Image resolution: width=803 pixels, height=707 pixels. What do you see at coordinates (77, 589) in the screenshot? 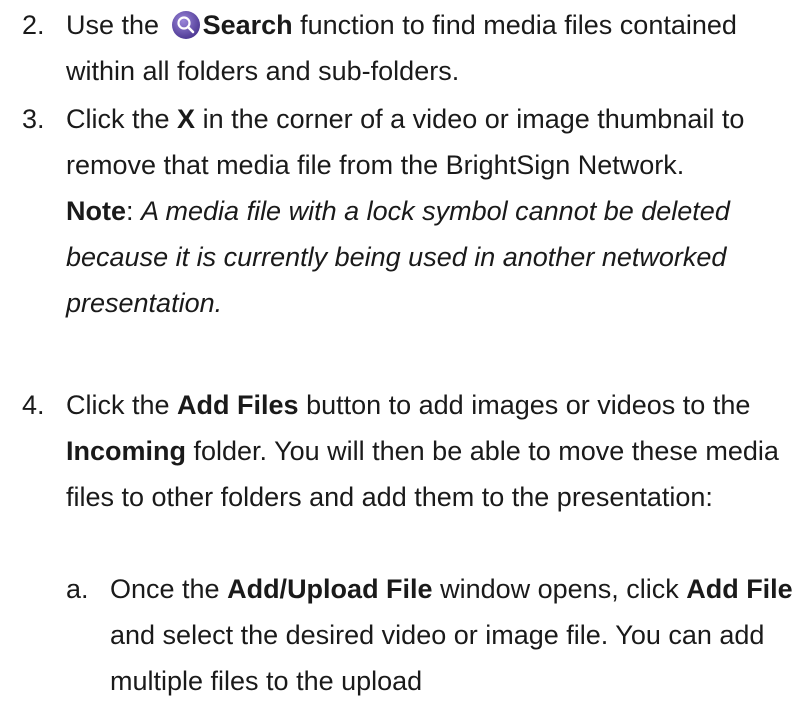
I see `sub-item-letter: a.` at bounding box center [77, 589].